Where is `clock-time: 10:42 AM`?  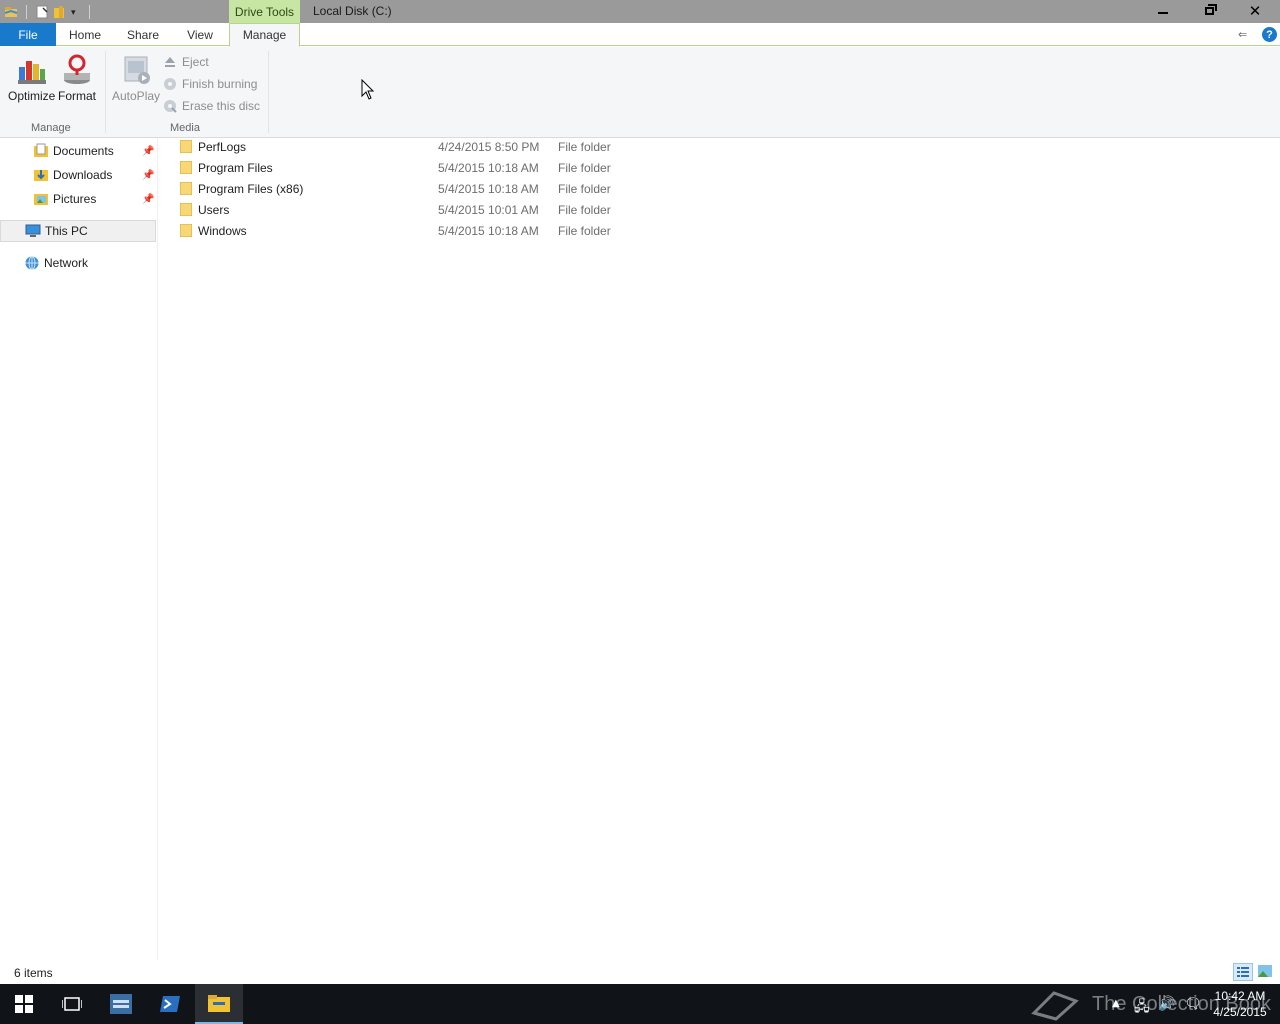 clock-time: 10:42 AM is located at coordinates (1240, 996).